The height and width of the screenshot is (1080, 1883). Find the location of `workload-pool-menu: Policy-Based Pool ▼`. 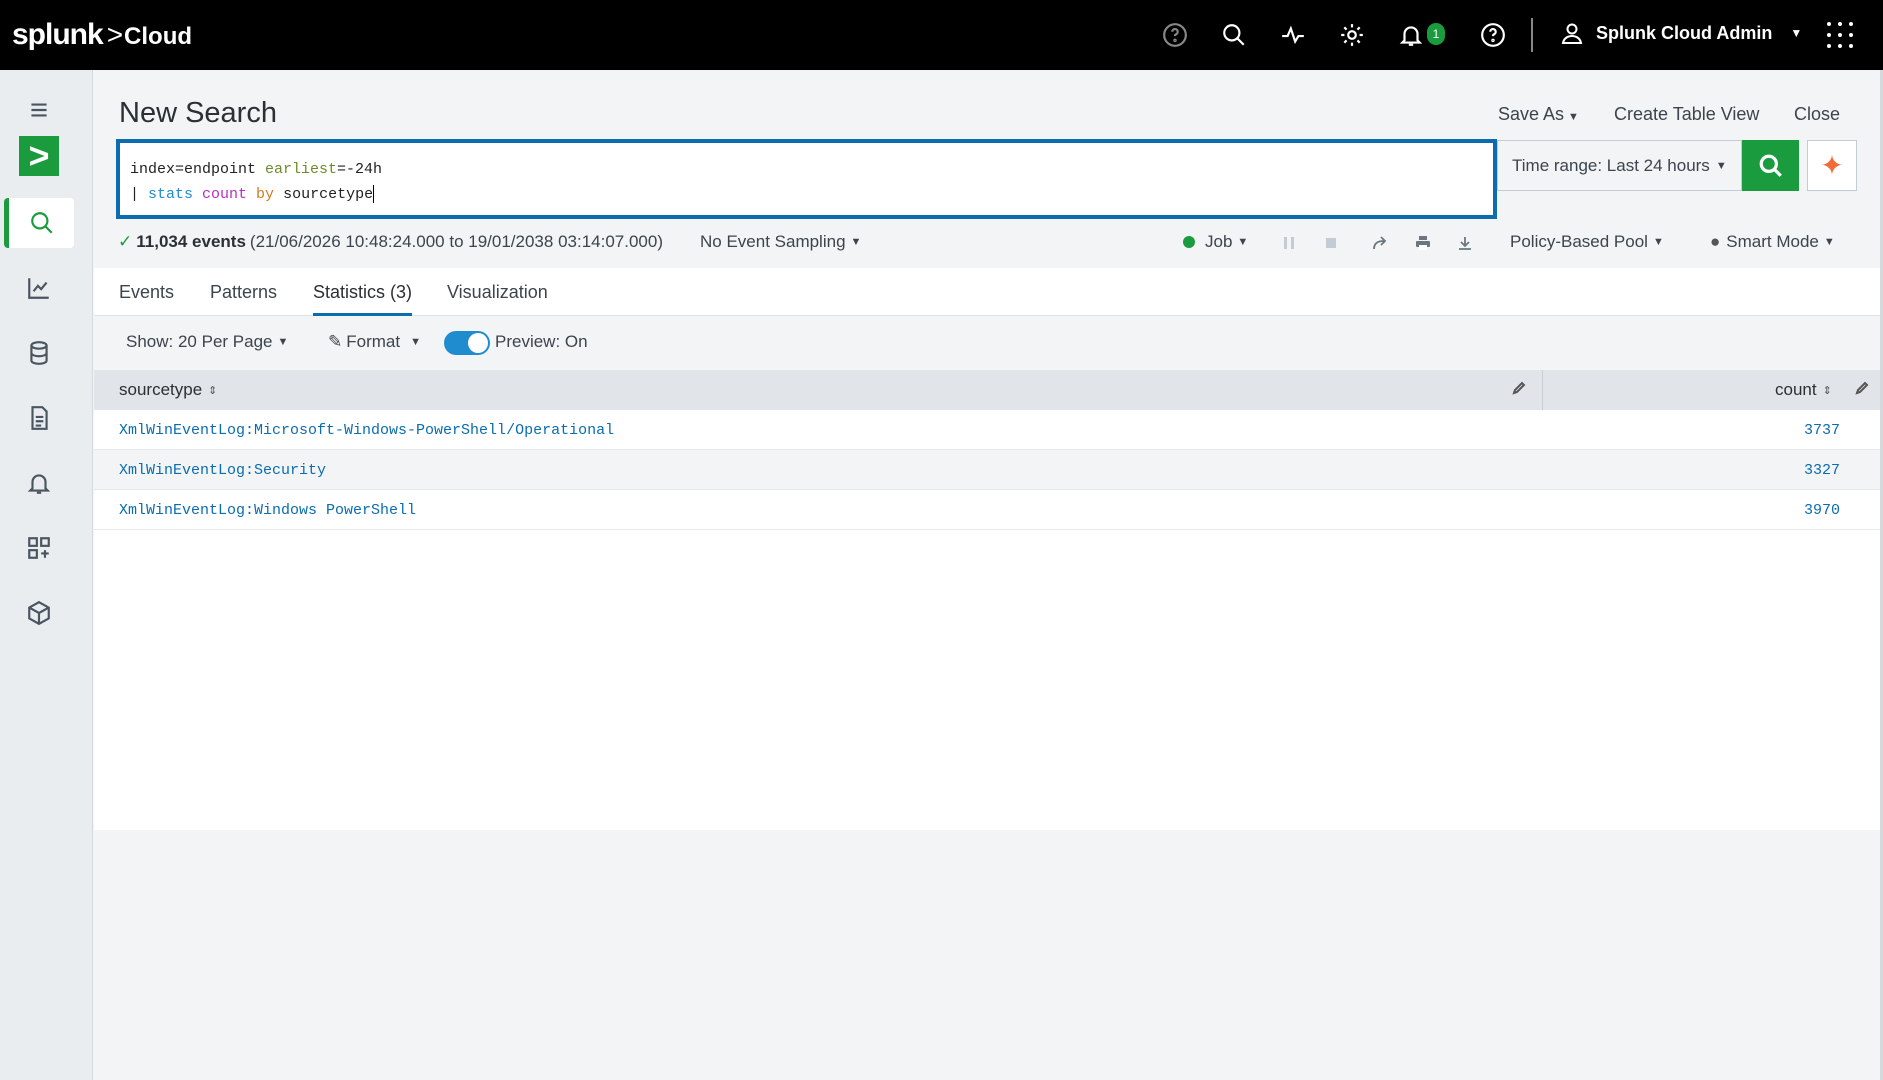

workload-pool-menu: Policy-Based Pool ▼ is located at coordinates (1587, 242).